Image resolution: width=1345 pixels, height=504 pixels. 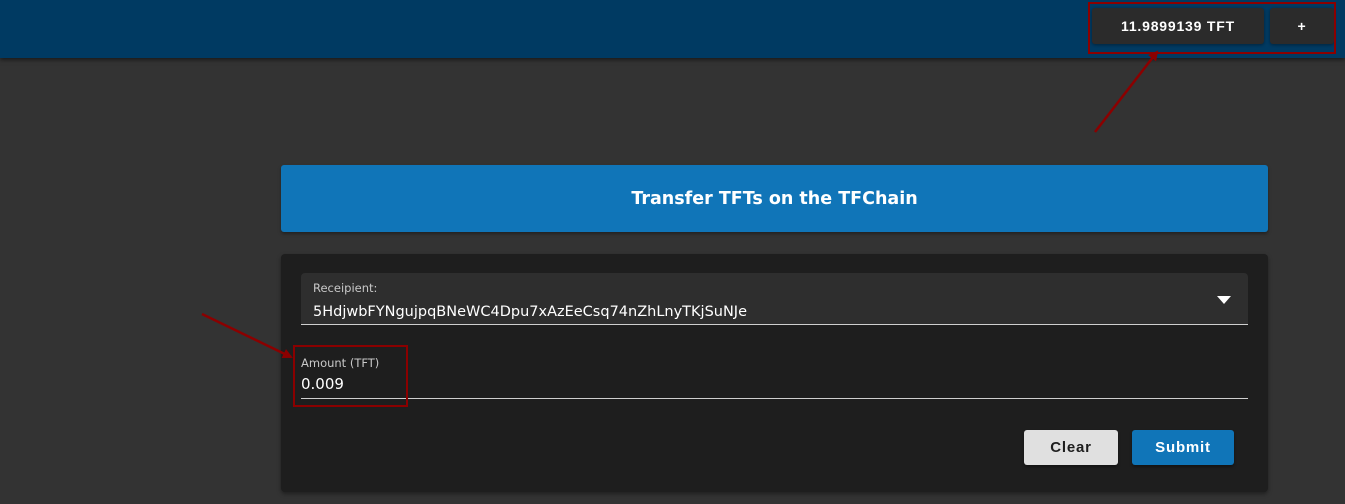 What do you see at coordinates (1183, 447) in the screenshot?
I see `submit-button: Submit` at bounding box center [1183, 447].